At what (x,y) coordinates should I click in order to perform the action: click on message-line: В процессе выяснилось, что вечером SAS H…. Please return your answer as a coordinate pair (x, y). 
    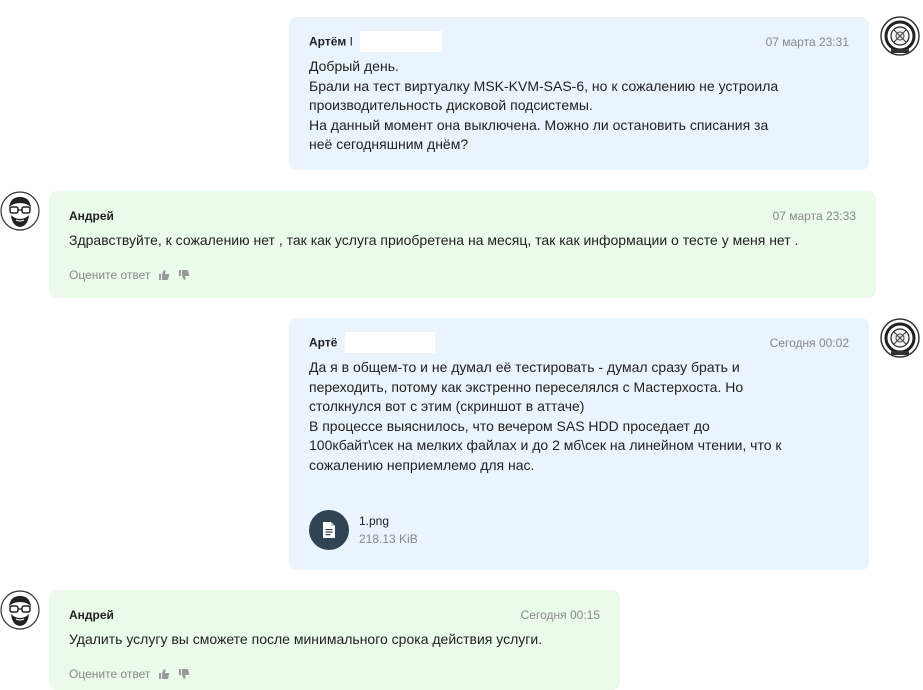
    Looking at the image, I should click on (509, 425).